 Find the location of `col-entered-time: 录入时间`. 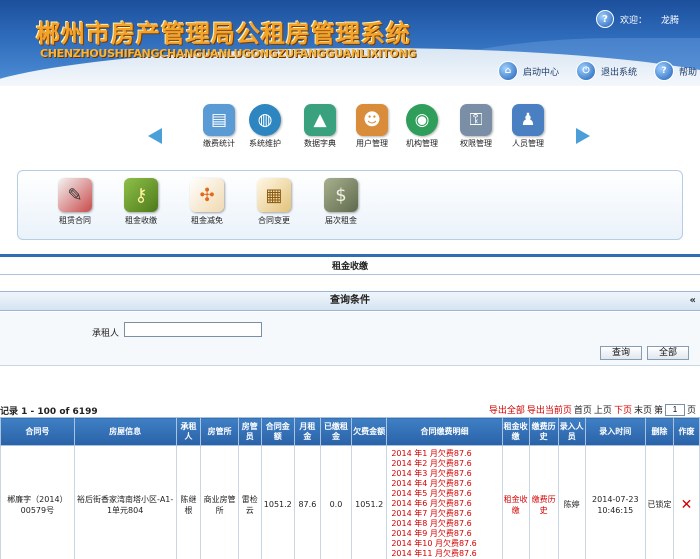

col-entered-time: 录入时间 is located at coordinates (615, 431).